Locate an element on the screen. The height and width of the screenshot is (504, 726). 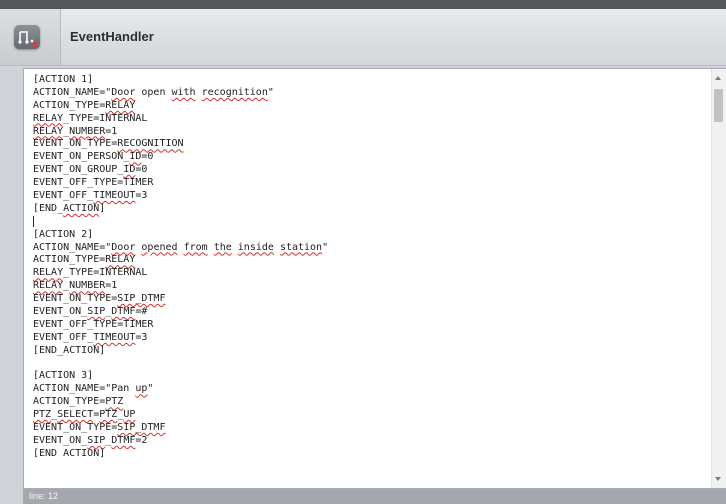
code-text: =# is located at coordinates (141, 312).